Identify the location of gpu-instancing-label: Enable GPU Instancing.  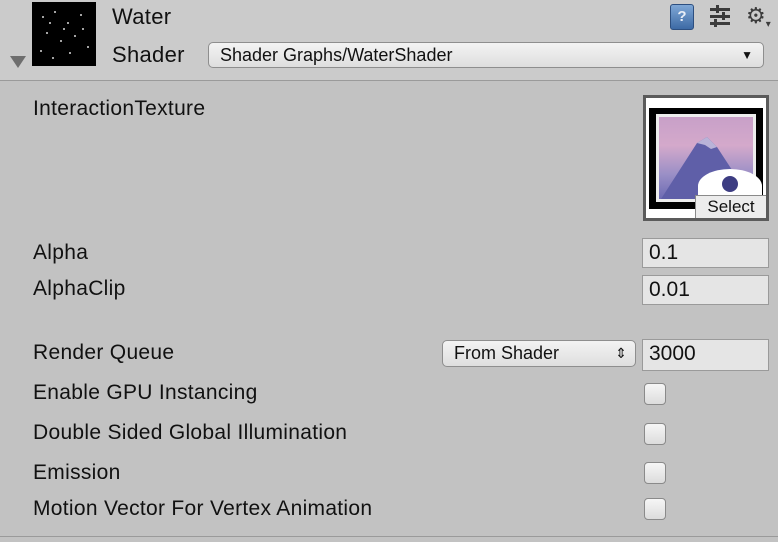
(145, 392).